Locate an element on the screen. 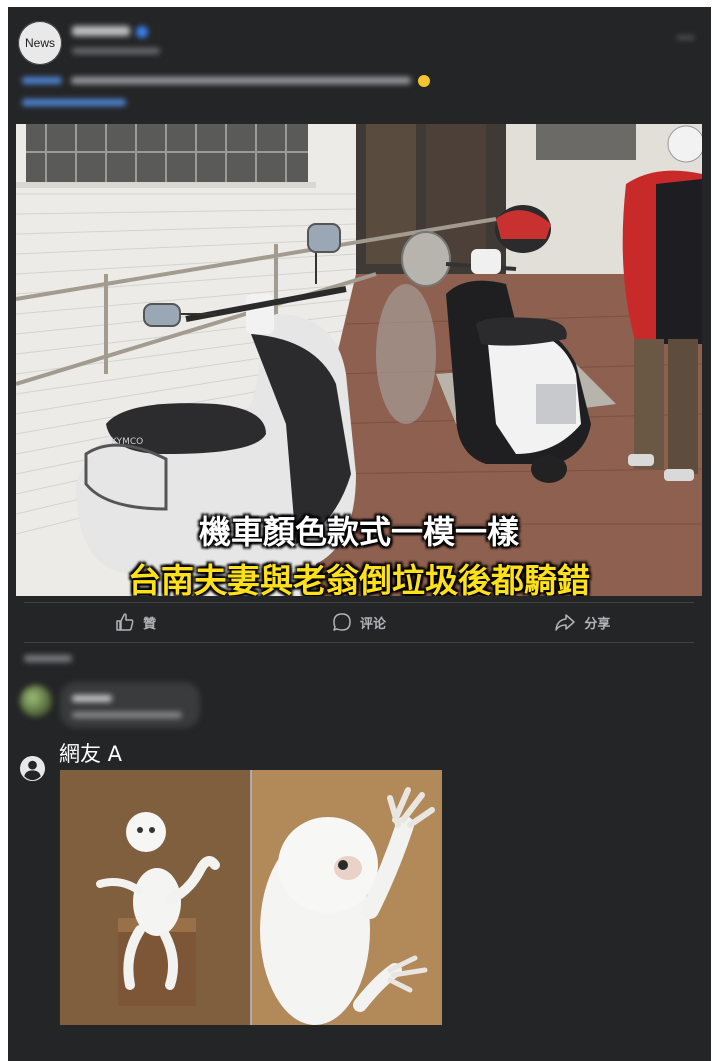 The image size is (717, 1061). verified-icon is located at coordinates (142, 32).